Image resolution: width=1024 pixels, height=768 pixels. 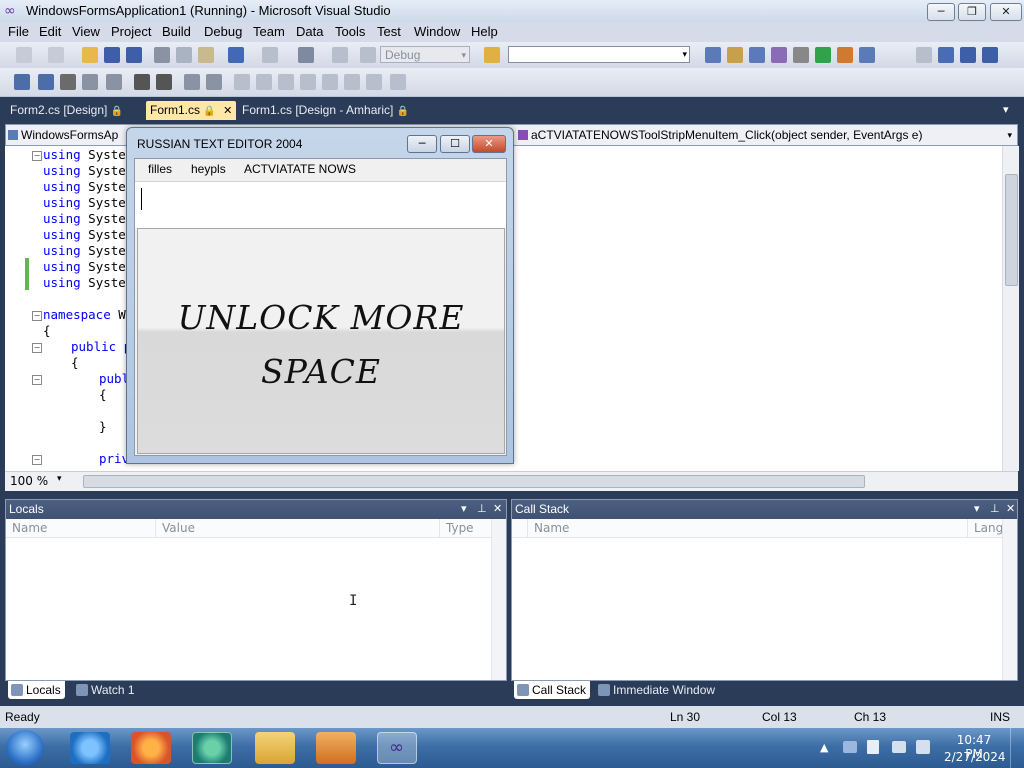 What do you see at coordinates (24, 55) in the screenshot?
I see `new-project-icon` at bounding box center [24, 55].